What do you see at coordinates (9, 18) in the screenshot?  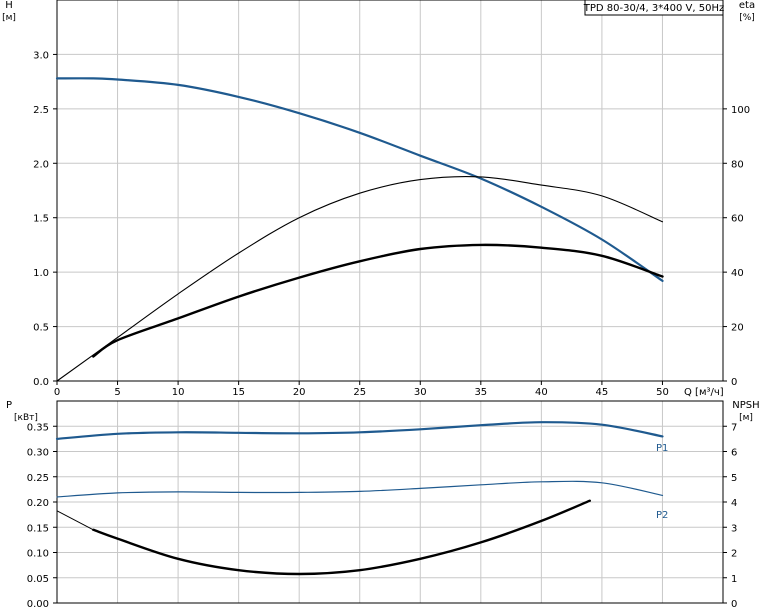 I see `head-axis-unit: [м]` at bounding box center [9, 18].